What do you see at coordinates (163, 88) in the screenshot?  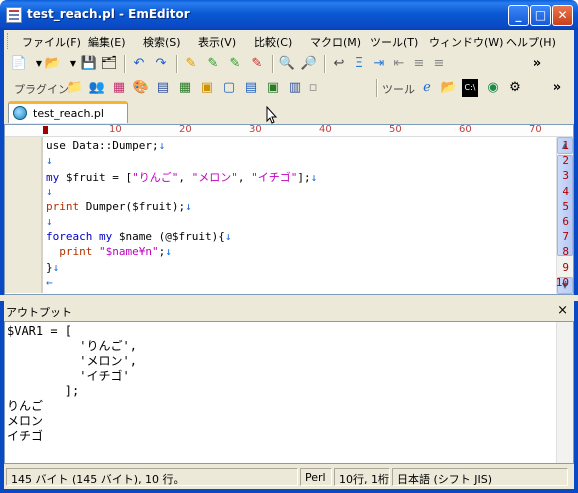 I see `plugin-list-icon: ▤` at bounding box center [163, 88].